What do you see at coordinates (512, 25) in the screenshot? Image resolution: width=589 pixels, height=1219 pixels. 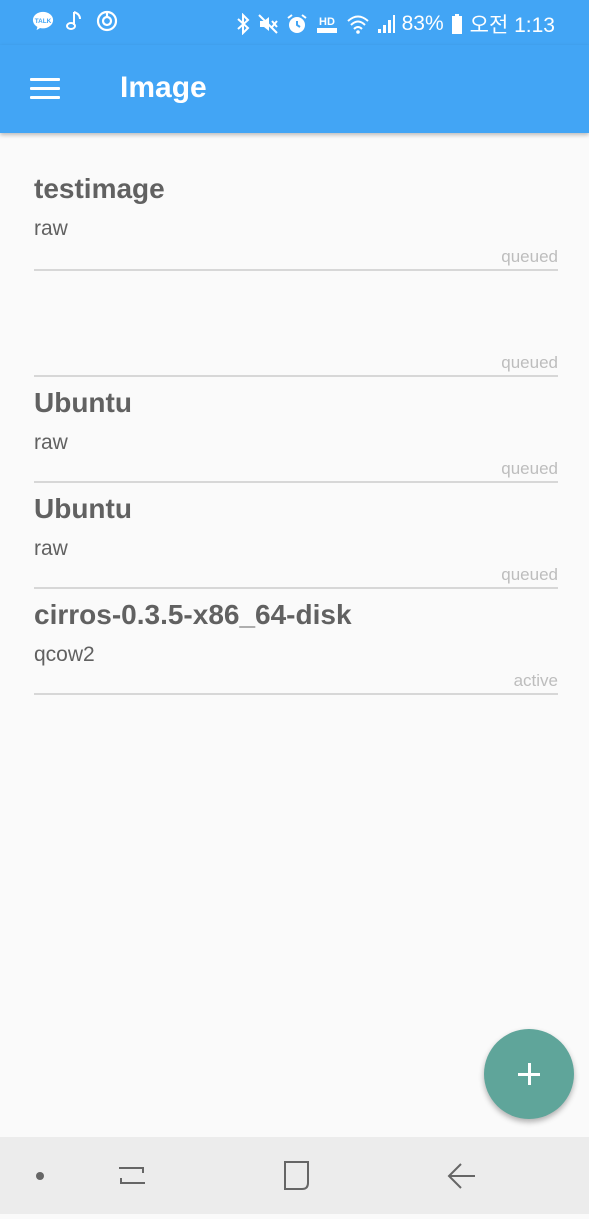 I see `clock: 오전 1:13` at bounding box center [512, 25].